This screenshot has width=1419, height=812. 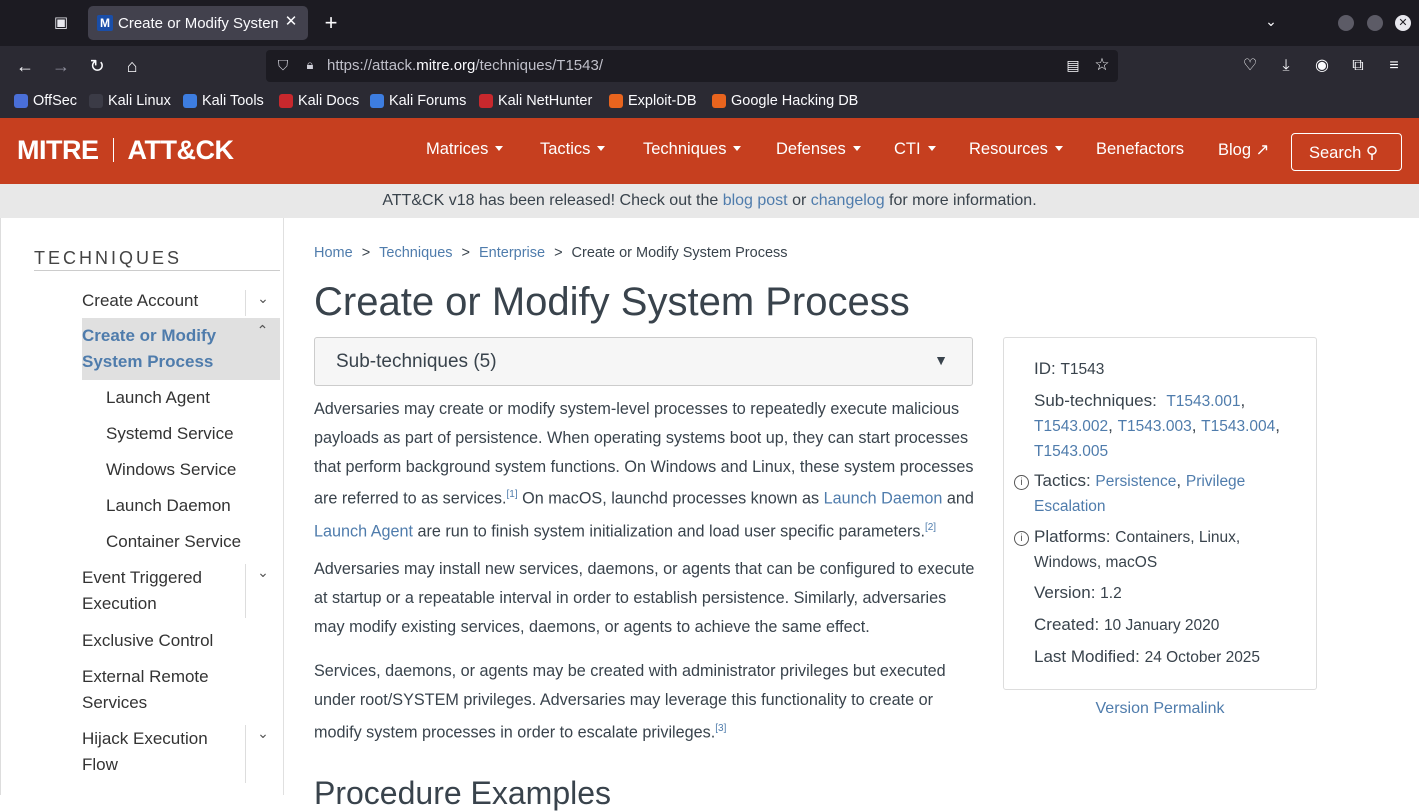 I want to click on reference-1-link: [1], so click(x=512, y=494).